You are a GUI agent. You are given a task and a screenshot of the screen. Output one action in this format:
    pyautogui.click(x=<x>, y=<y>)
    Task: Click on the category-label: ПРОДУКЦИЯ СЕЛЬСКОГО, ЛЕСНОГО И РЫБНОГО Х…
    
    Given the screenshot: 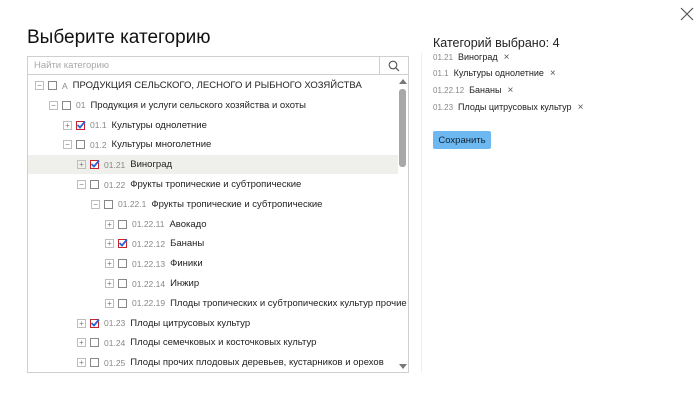 What is the action you would take?
    pyautogui.click(x=217, y=85)
    